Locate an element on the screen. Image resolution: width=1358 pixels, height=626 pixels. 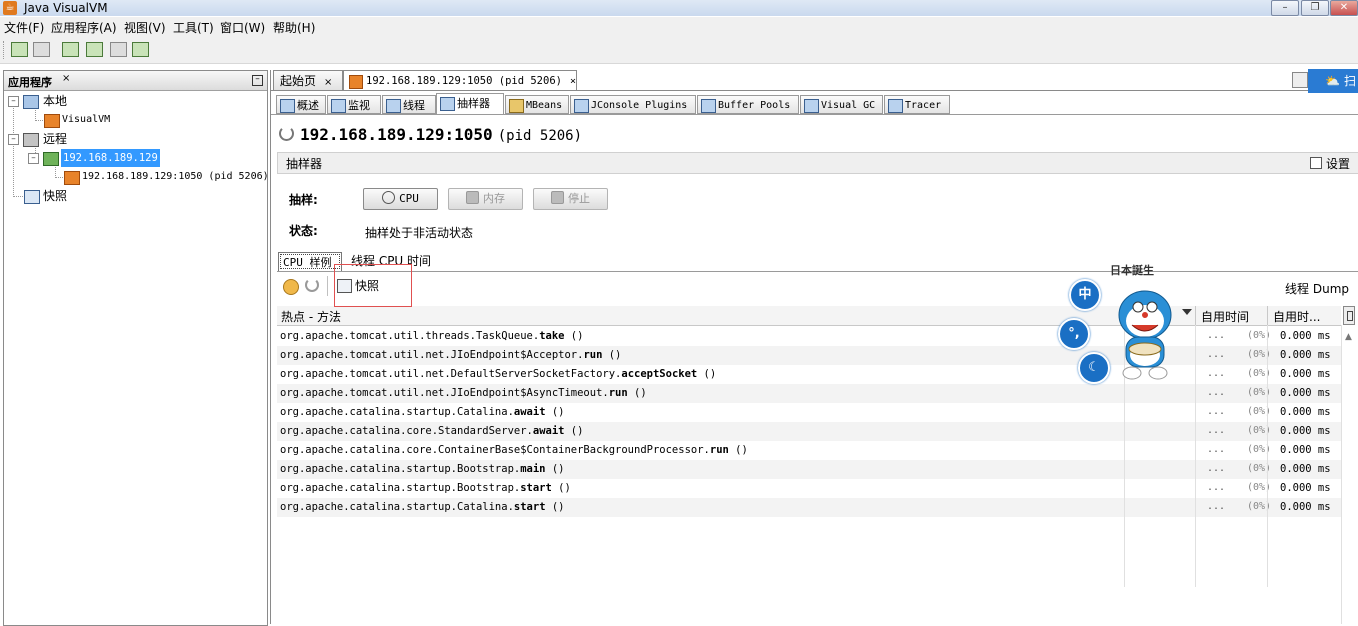
close-button: ✕ is located at coordinates (1344, 8).